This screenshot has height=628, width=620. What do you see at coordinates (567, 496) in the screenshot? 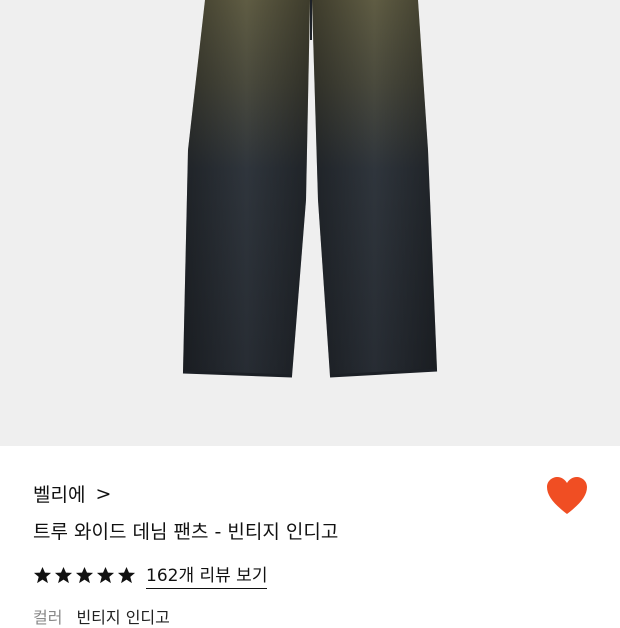
I see `heart-icon` at bounding box center [567, 496].